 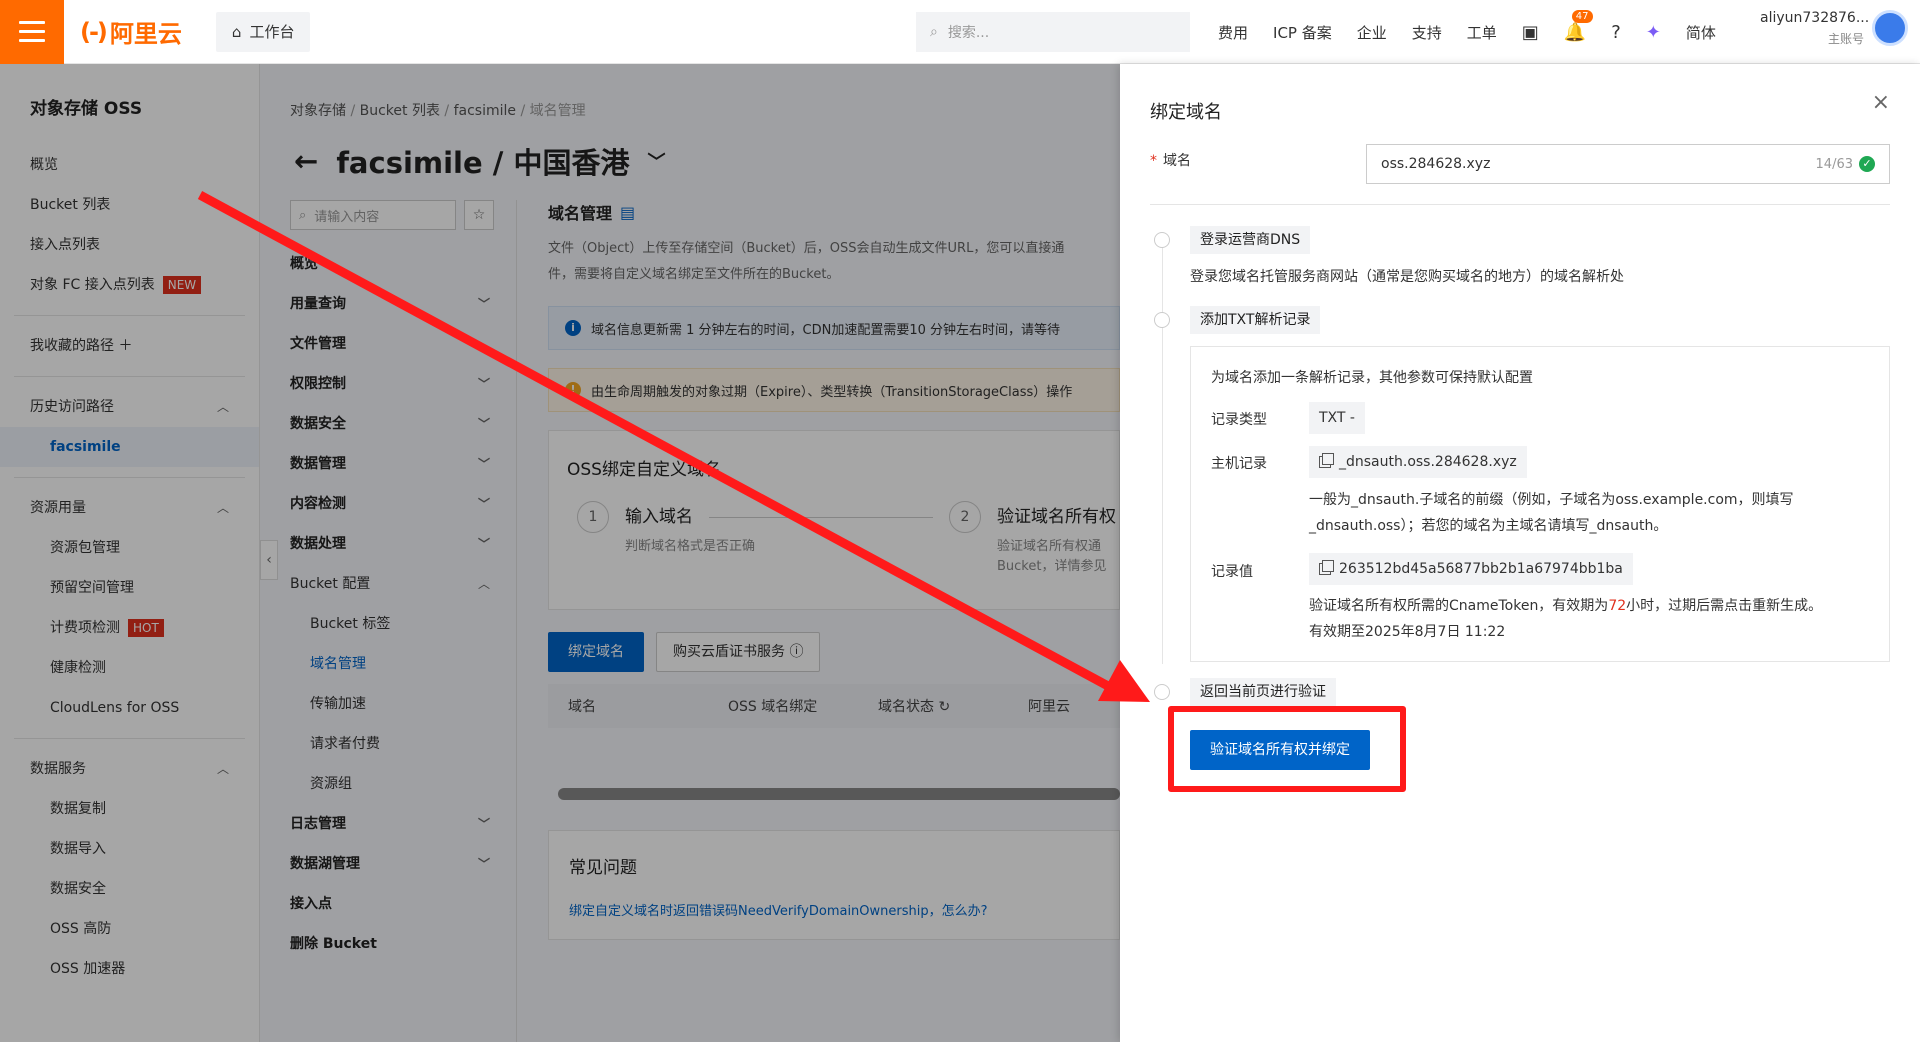 What do you see at coordinates (1255, 320) in the screenshot?
I see `step-tag-add-txt: 添加TXT解析记录` at bounding box center [1255, 320].